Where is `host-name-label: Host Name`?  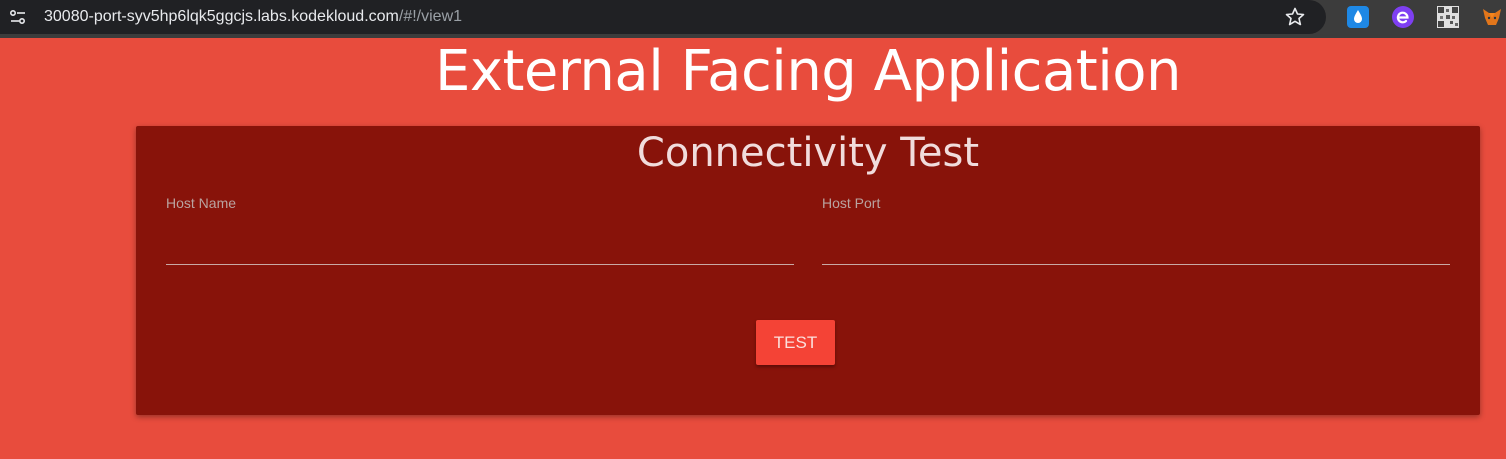 host-name-label: Host Name is located at coordinates (201, 203).